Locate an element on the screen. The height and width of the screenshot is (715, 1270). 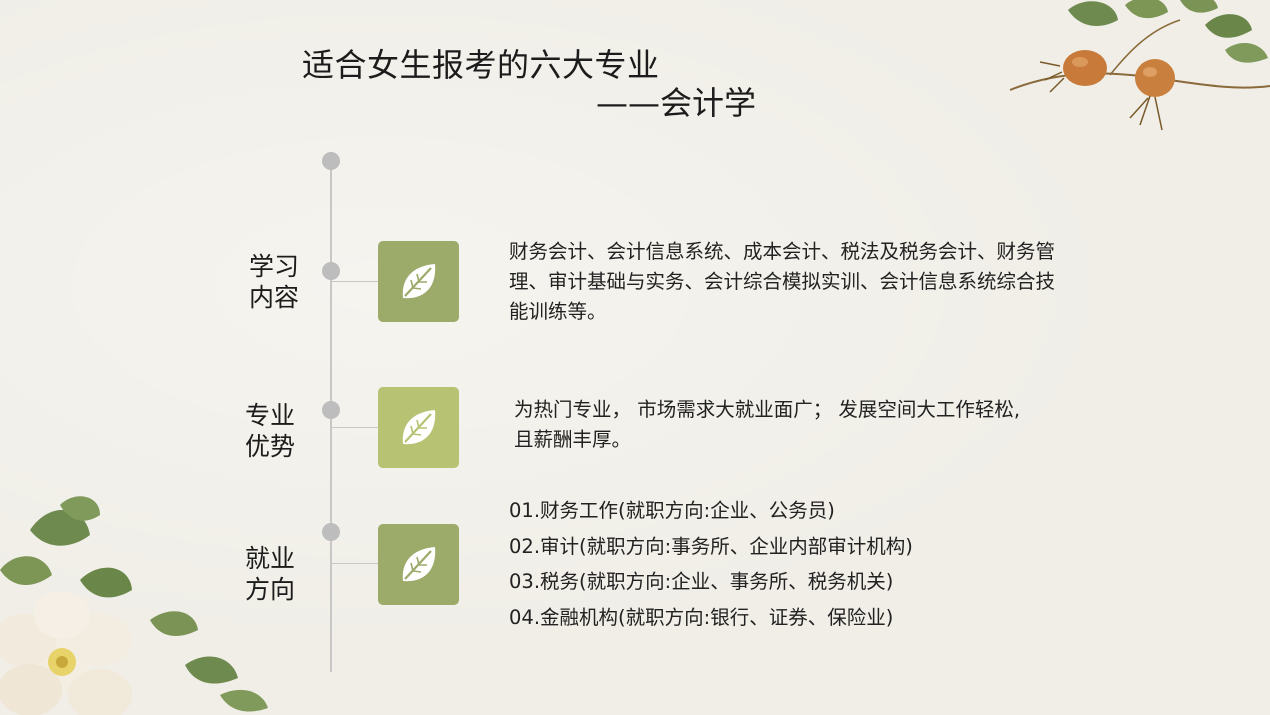
timeline-dot-advantage is located at coordinates (331, 410).